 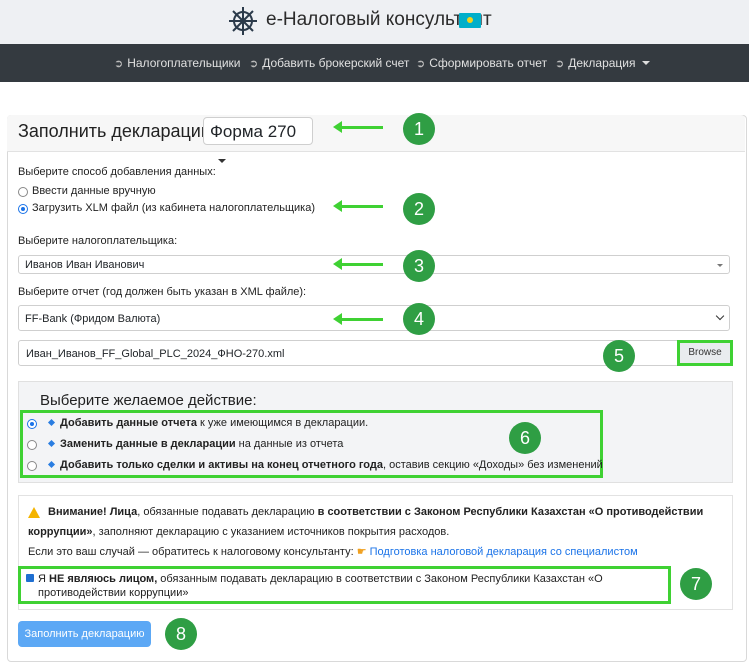 I want to click on radio-manual, so click(x=23, y=192).